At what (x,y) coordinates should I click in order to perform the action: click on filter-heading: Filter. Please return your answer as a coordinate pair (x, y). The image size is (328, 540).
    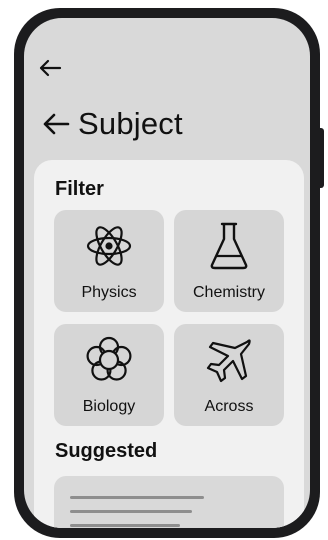
    Looking at the image, I should click on (79, 189).